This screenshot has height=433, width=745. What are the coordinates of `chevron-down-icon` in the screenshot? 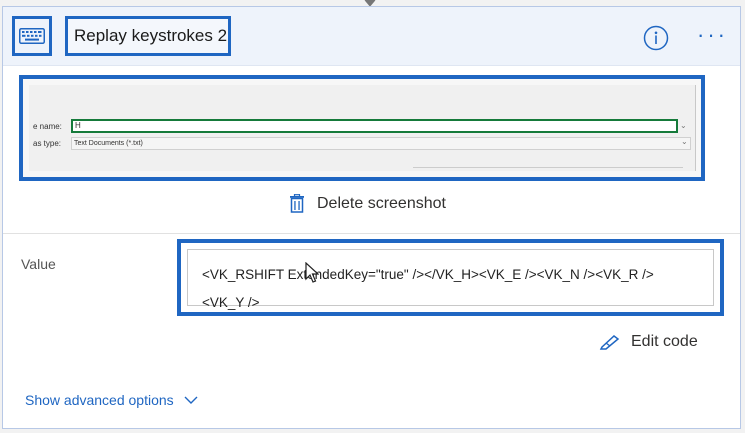 It's located at (191, 400).